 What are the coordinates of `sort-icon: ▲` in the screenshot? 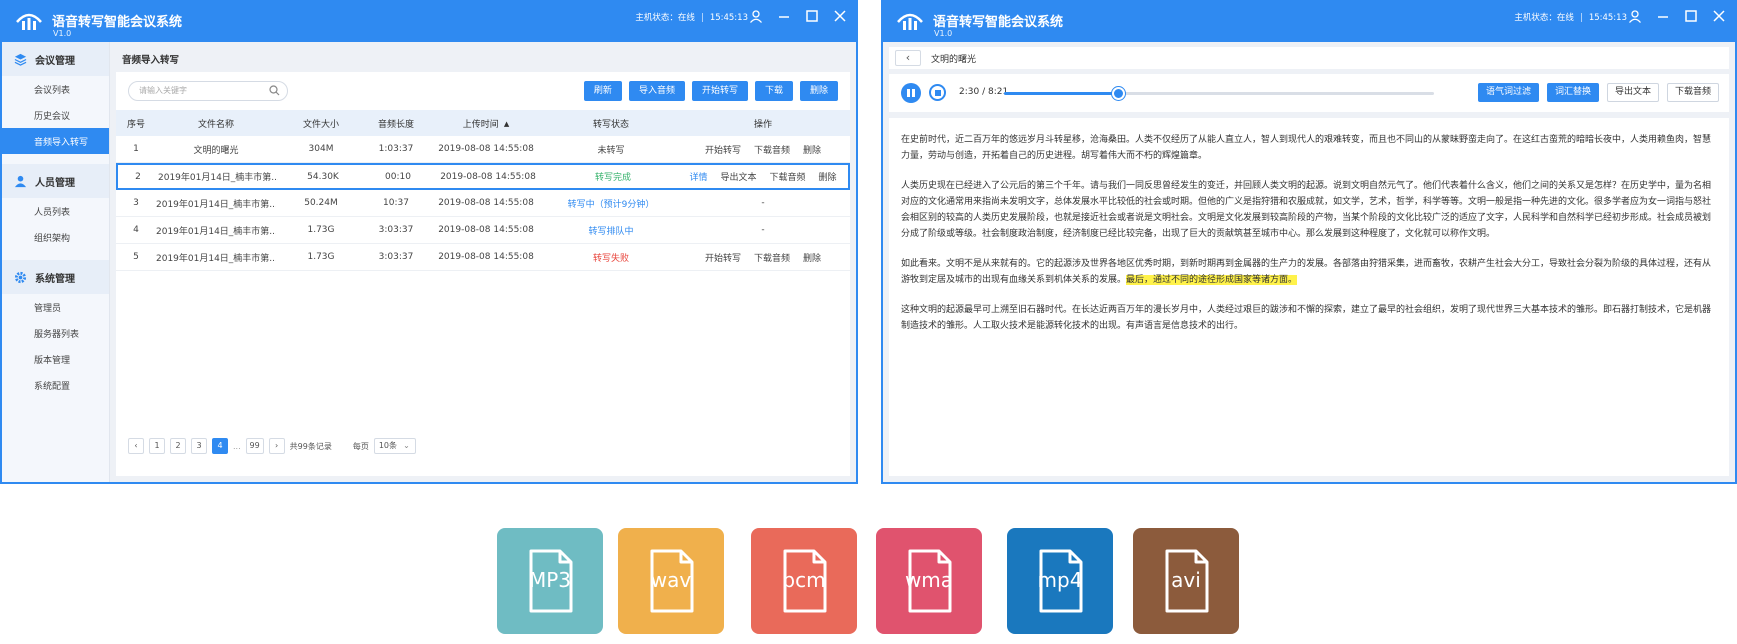 It's located at (506, 124).